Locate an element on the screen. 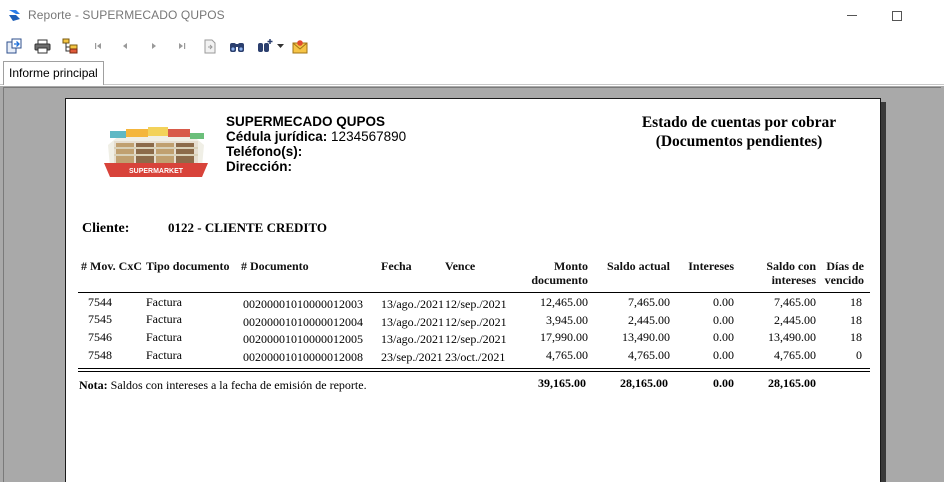 Image resolution: width=944 pixels, height=482 pixels. col-saldo-intereses-header-line2: intereses is located at coordinates (793, 280).